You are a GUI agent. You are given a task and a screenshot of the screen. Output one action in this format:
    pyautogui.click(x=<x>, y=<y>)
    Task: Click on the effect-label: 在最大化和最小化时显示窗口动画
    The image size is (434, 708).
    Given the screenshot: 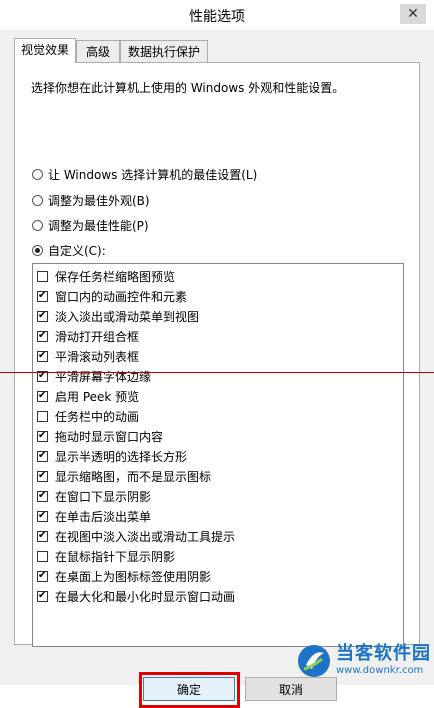 What is the action you would take?
    pyautogui.click(x=145, y=596)
    